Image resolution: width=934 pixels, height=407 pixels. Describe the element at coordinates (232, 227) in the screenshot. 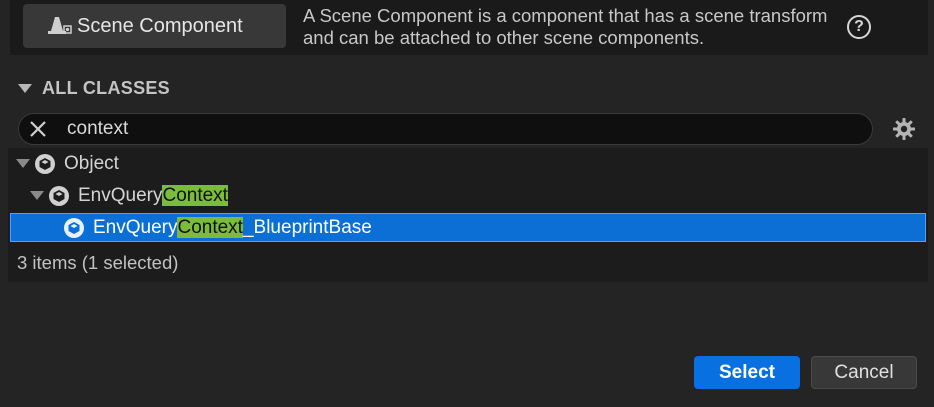

I see `tree-item-label: EnvQueryContext_BlueprintBase` at that location.